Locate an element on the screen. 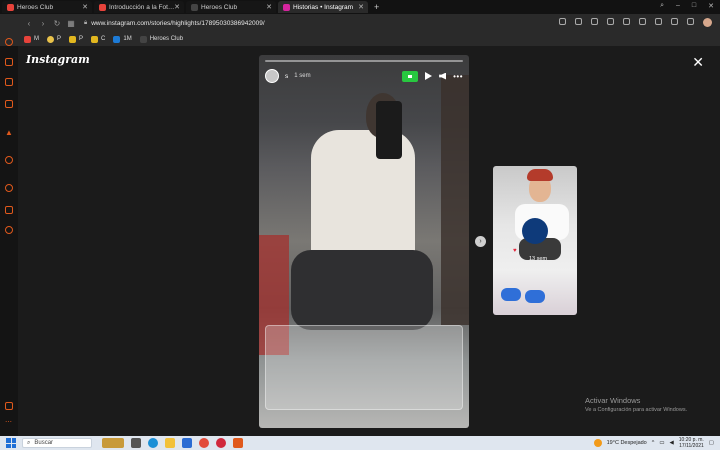 This screenshot has height=450, width=720. bookmark-label: M is located at coordinates (36, 39).